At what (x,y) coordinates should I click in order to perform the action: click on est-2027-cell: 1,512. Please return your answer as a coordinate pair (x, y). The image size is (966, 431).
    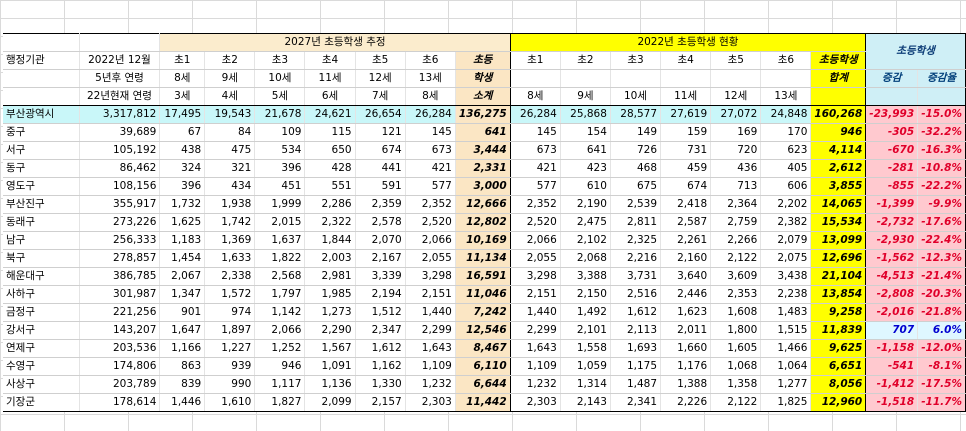
    Looking at the image, I should click on (380, 312).